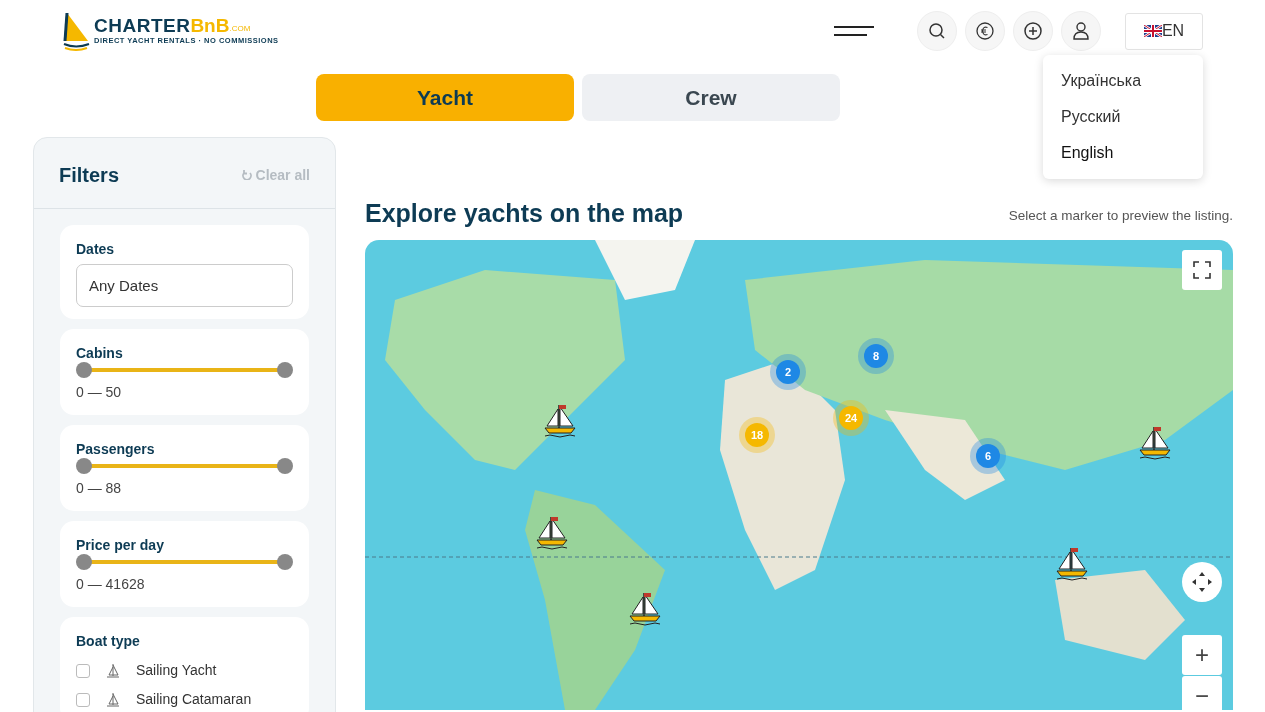 The width and height of the screenshot is (1265, 712). I want to click on tab: Crew, so click(711, 97).